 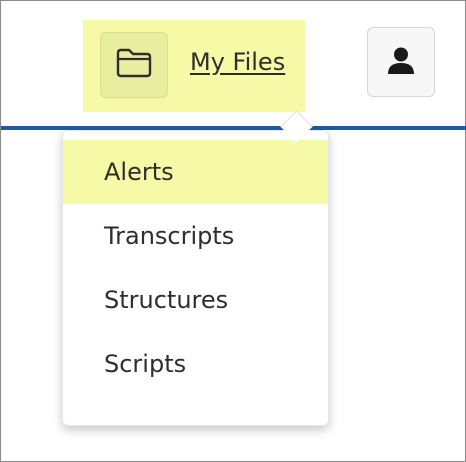 What do you see at coordinates (237, 62) in the screenshot?
I see `my-files-link: My Files` at bounding box center [237, 62].